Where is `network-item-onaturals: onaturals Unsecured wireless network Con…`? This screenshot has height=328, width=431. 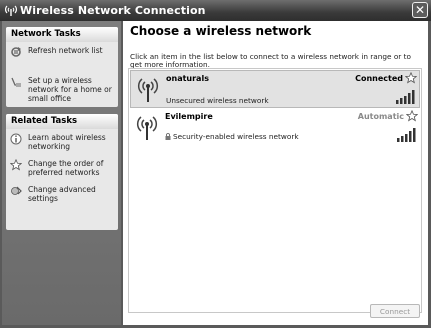 network-item-onaturals: onaturals Unsecured wireless network Con… is located at coordinates (275, 89).